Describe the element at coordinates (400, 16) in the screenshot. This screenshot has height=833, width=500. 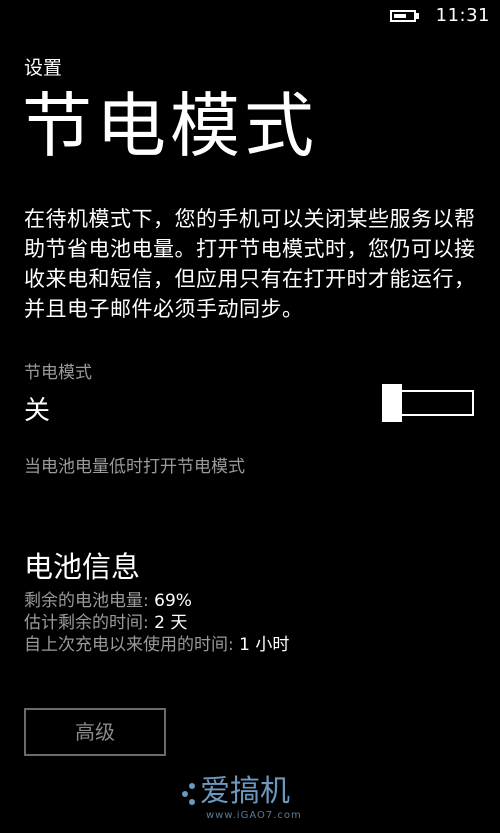
I see `battery-fill` at that location.